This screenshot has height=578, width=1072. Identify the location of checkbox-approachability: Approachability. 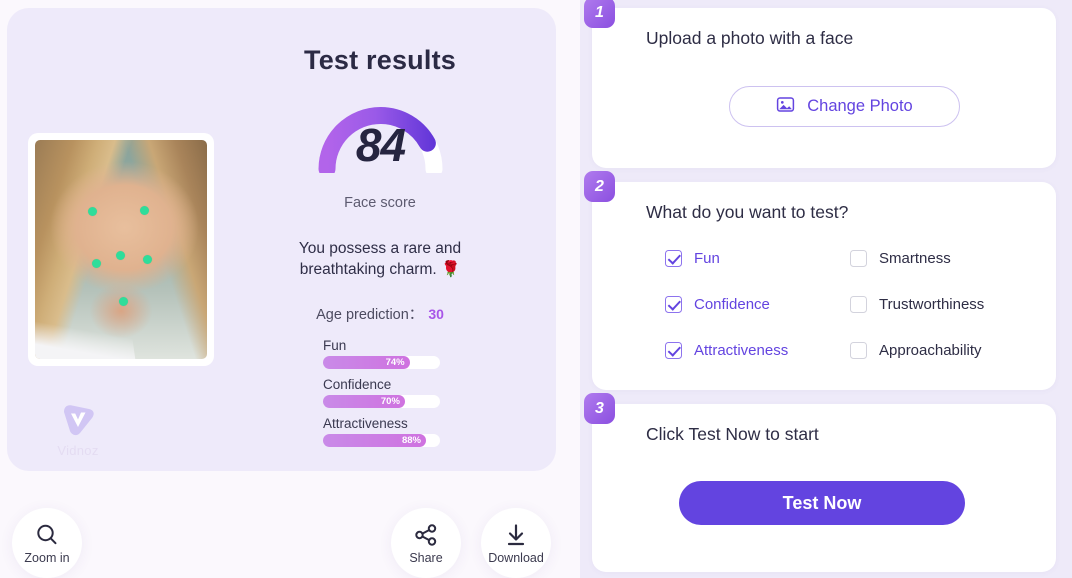
(916, 350).